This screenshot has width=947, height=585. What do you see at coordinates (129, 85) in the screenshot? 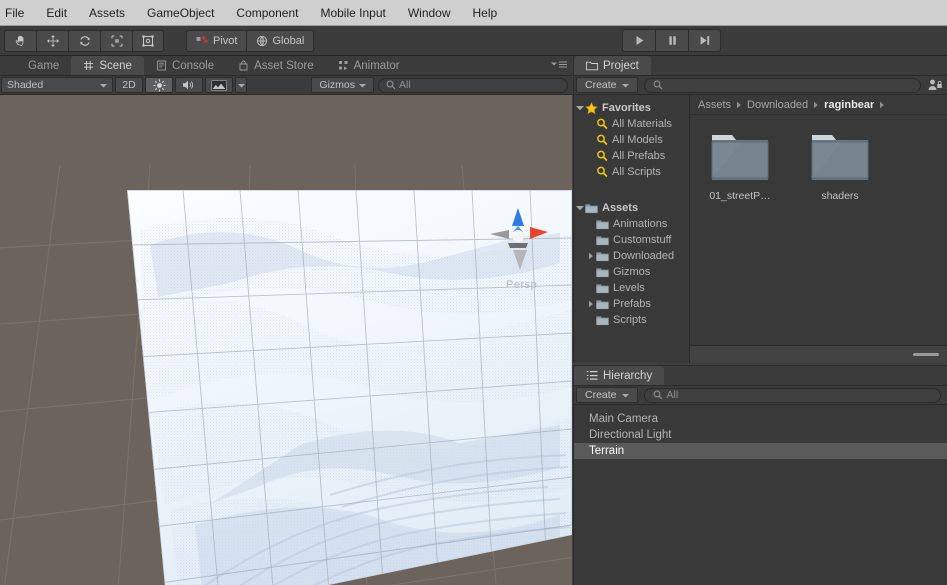
I see `toggle-2d-button: 2D` at bounding box center [129, 85].